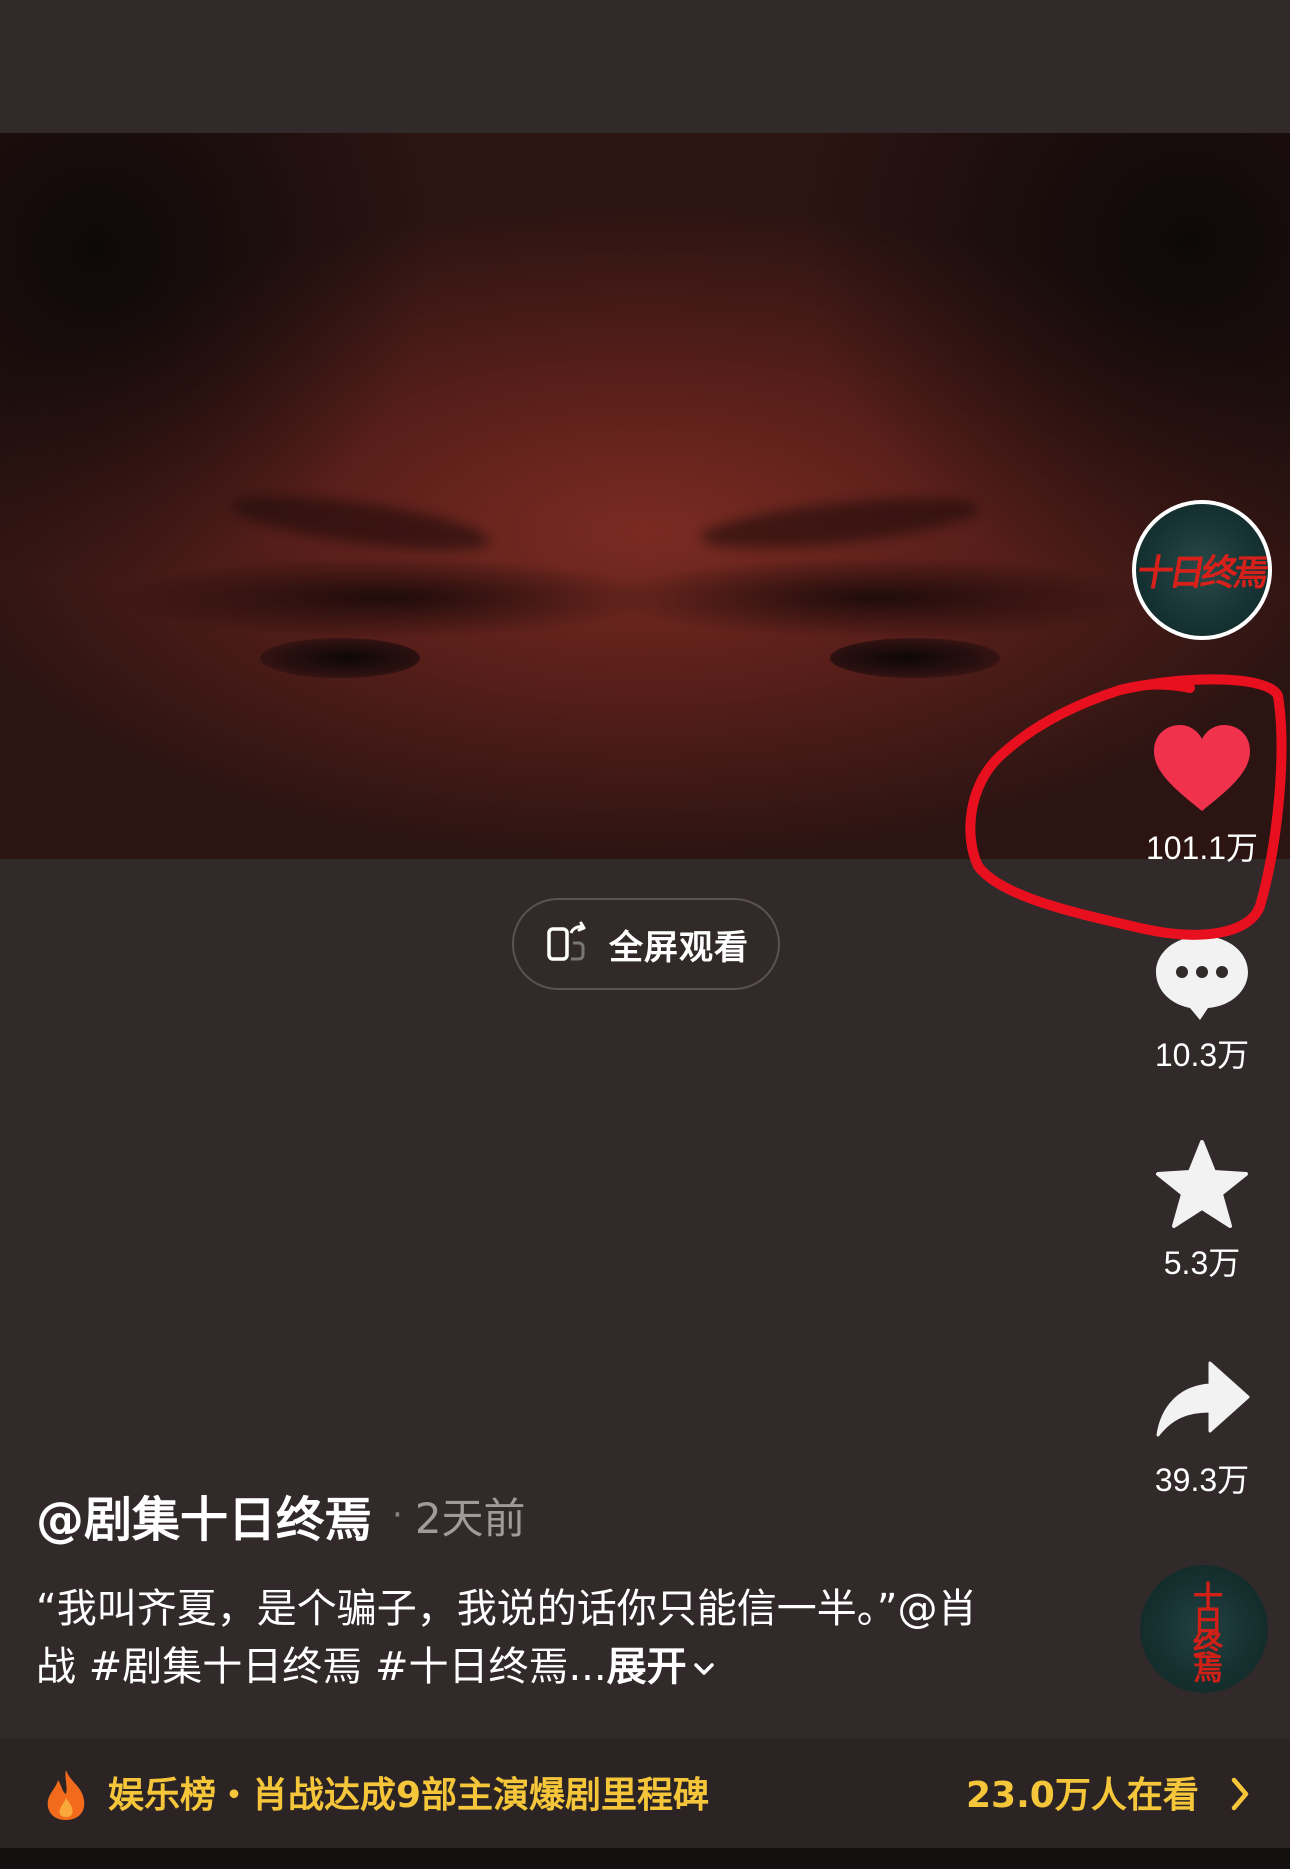 The height and width of the screenshot is (1869, 1290). I want to click on avatar-logo: 十日终焉, so click(1201, 573).